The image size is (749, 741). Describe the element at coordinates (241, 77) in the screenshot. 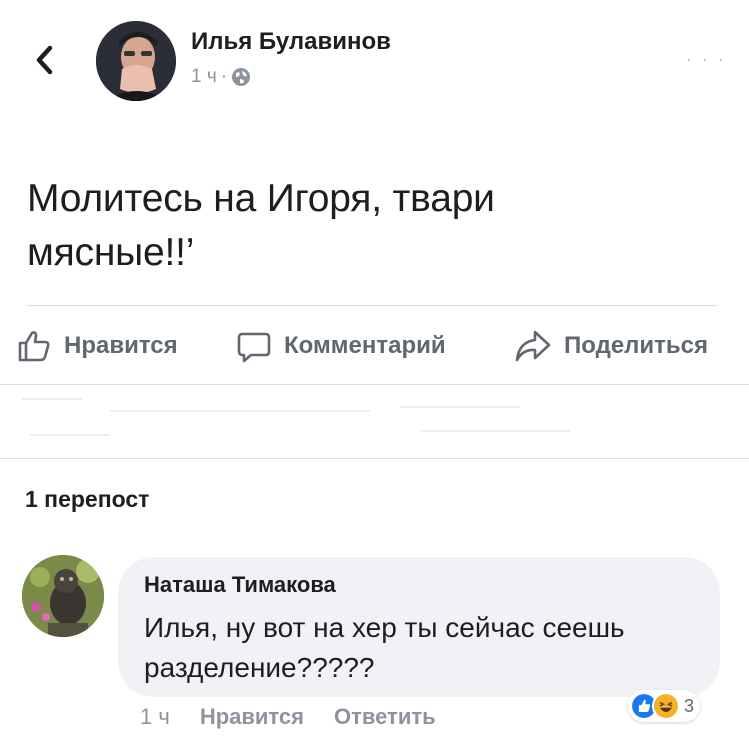

I see `globe-icon` at that location.